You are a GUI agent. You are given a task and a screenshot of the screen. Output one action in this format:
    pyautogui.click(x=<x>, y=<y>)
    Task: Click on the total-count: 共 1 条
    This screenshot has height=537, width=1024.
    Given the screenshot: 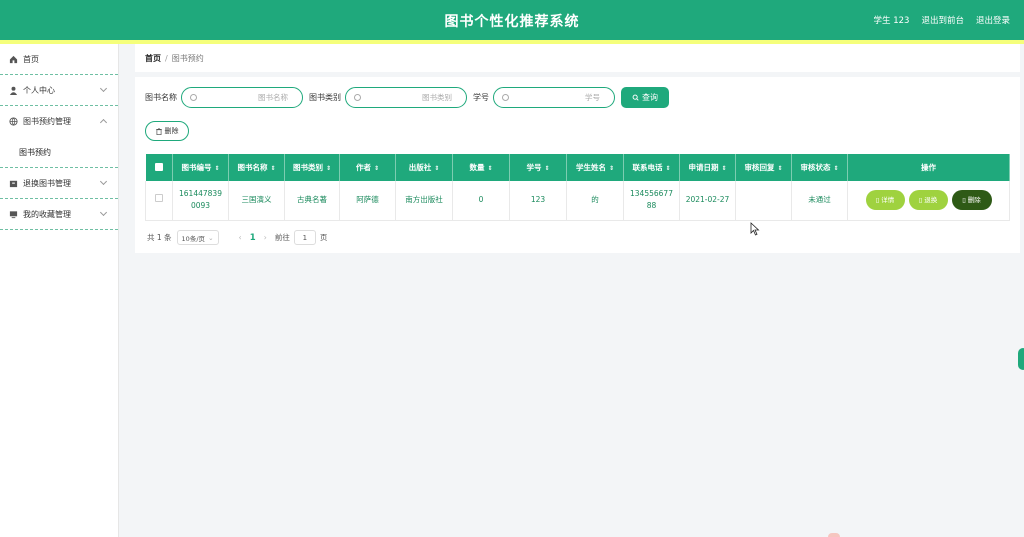 What is the action you would take?
    pyautogui.click(x=159, y=237)
    